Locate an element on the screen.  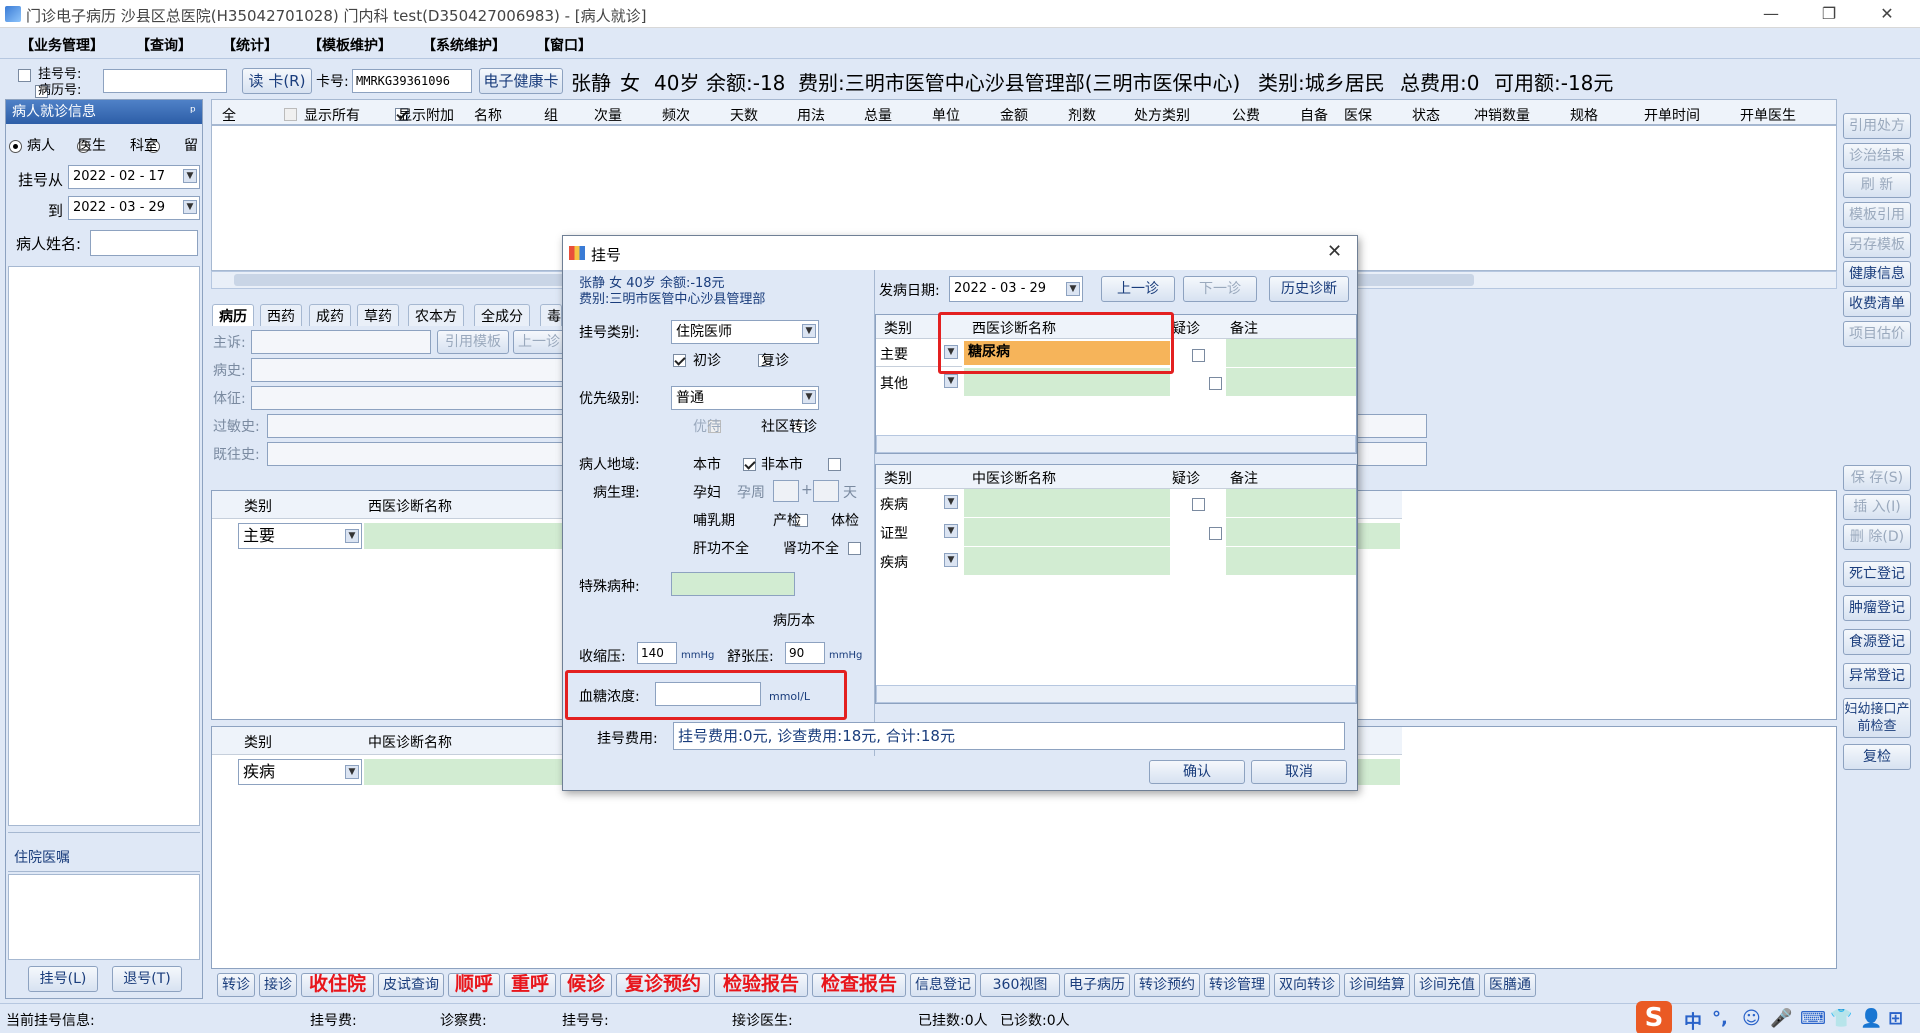
history-diagnosis-button: 历史诊断 is located at coordinates (1309, 289).